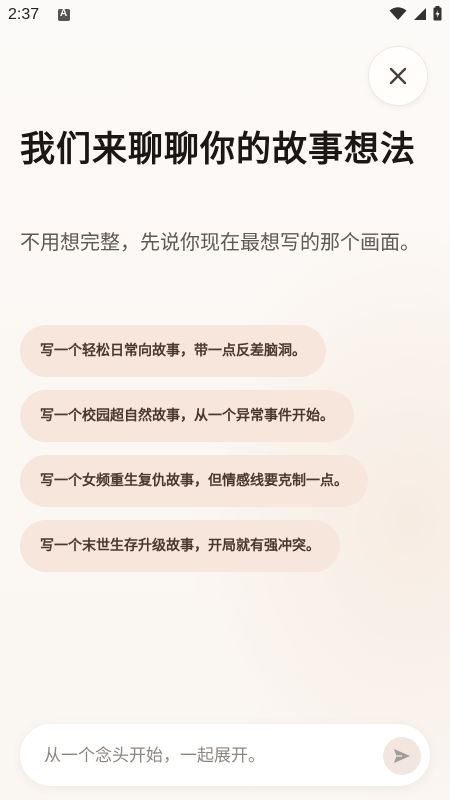 The image size is (450, 800). What do you see at coordinates (187, 416) in the screenshot?
I see `suggestion-chip-campus: 写一个校园超自然故事，从一个异常事件开始。` at bounding box center [187, 416].